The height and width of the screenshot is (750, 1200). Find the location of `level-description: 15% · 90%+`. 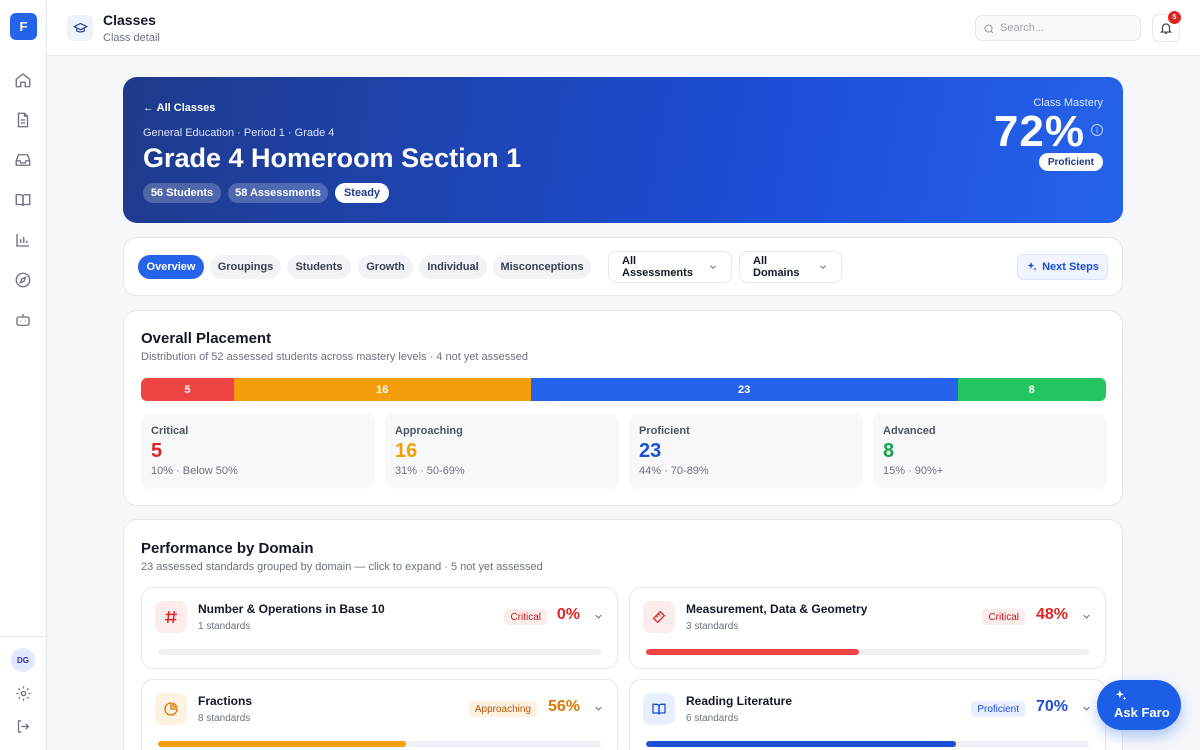

level-description: 15% · 90%+ is located at coordinates (913, 471).